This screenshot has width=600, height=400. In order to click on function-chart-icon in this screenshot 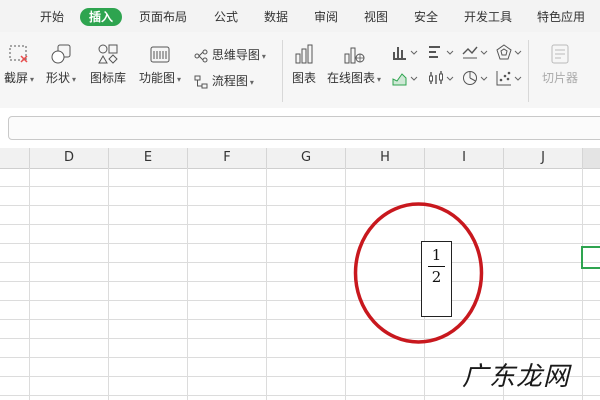, I will do `click(160, 54)`.